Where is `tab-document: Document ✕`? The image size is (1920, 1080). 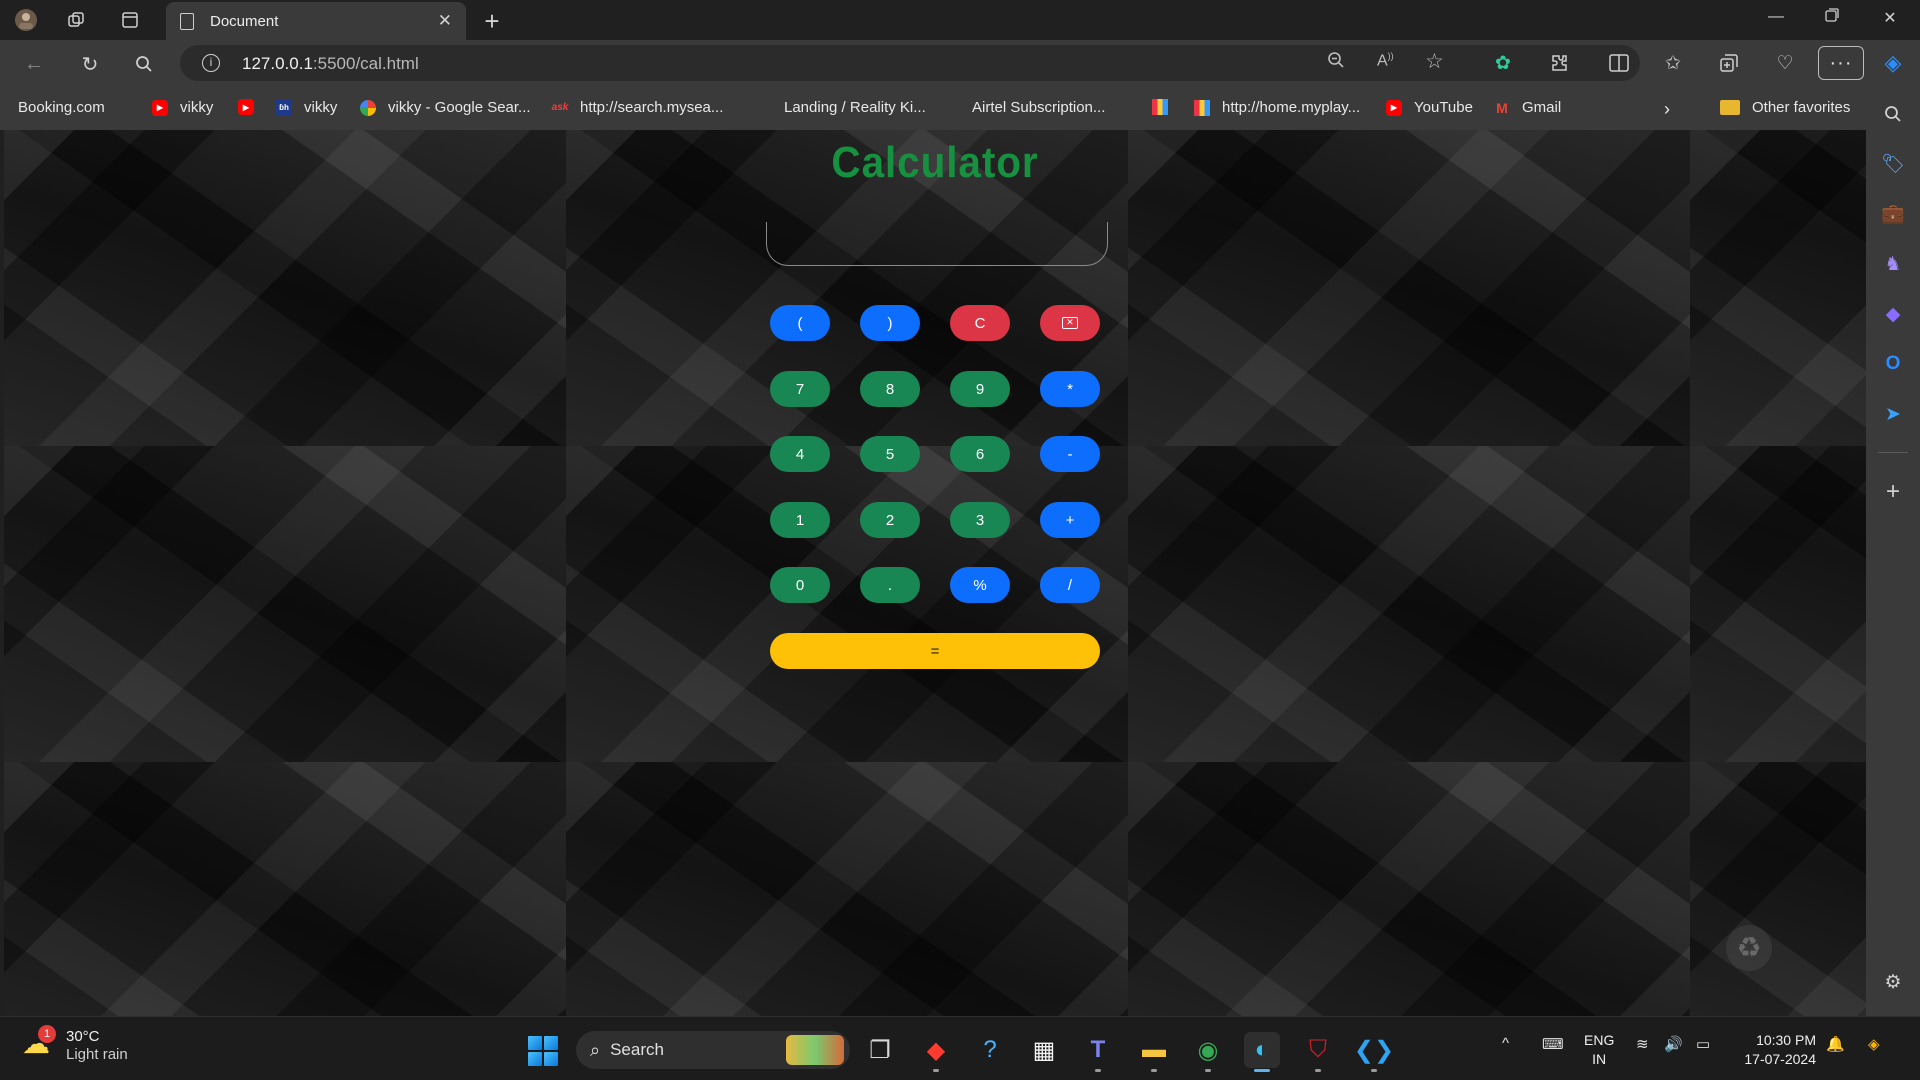 tab-document: Document ✕ is located at coordinates (316, 21).